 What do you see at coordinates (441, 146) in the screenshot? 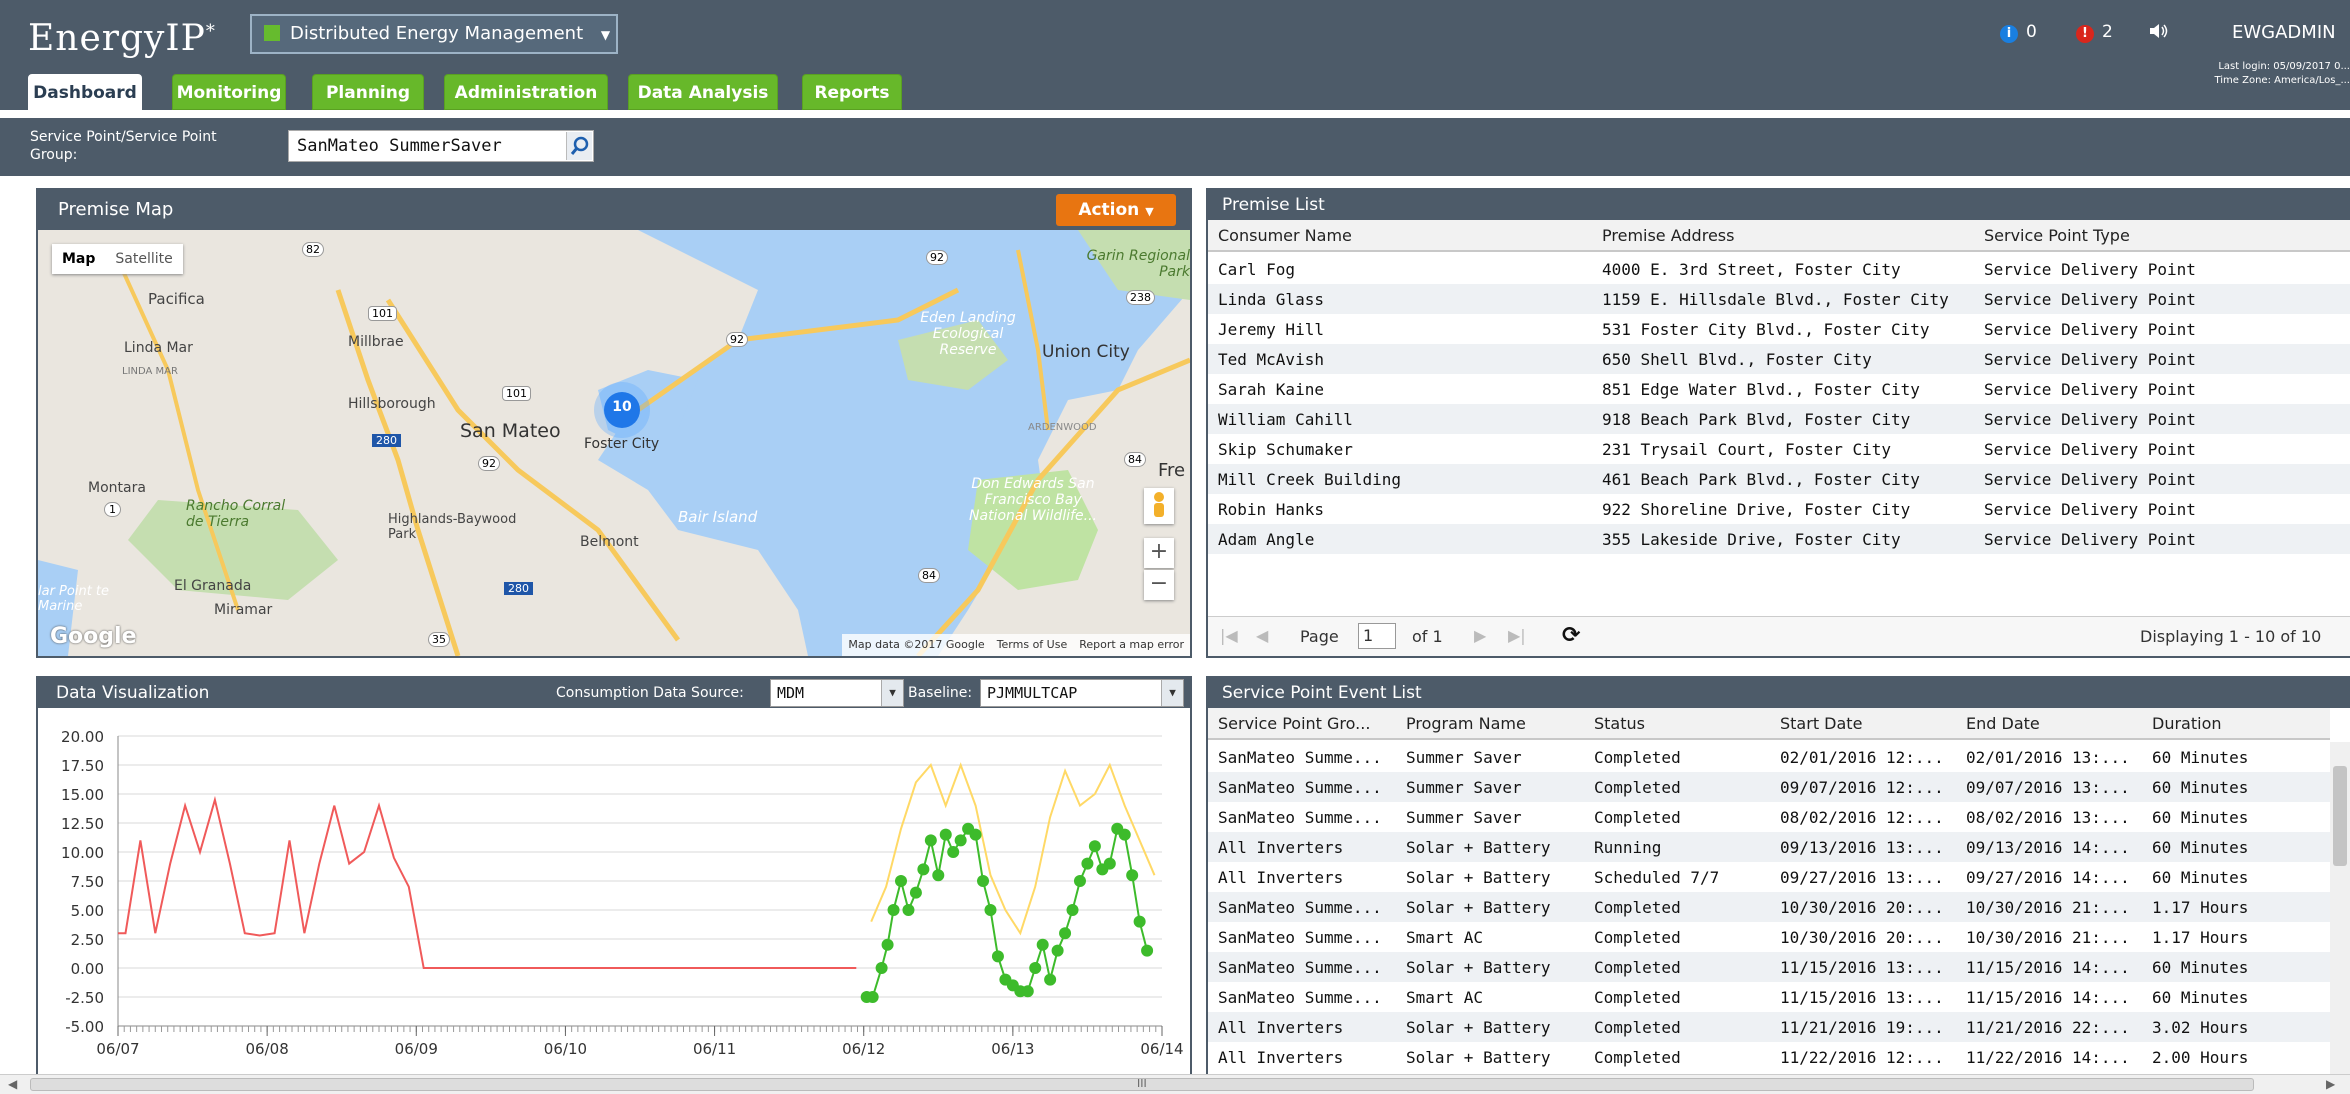
I see `service-point-input: SanMateo SummerSaver` at bounding box center [441, 146].